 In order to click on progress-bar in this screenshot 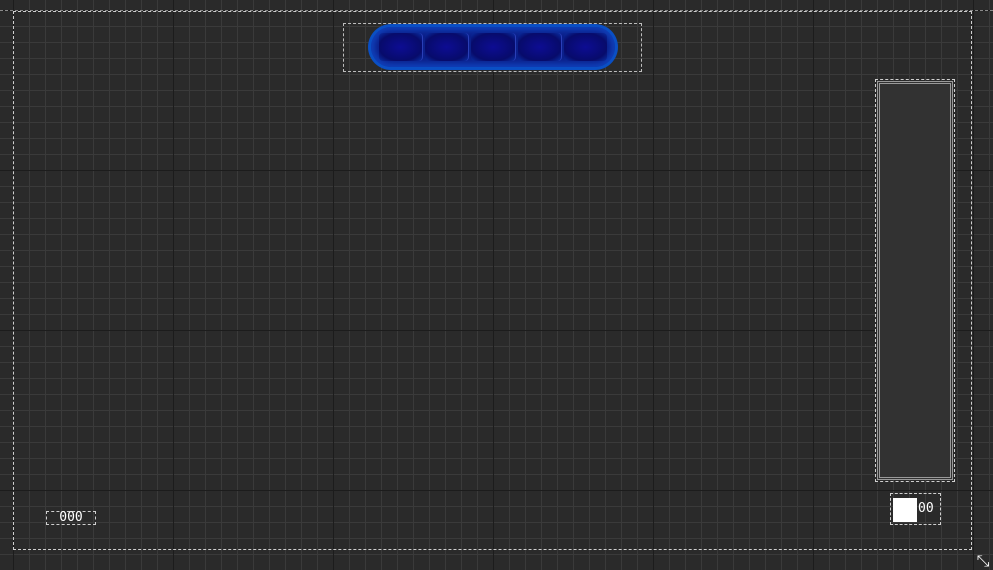, I will do `click(493, 47)`.